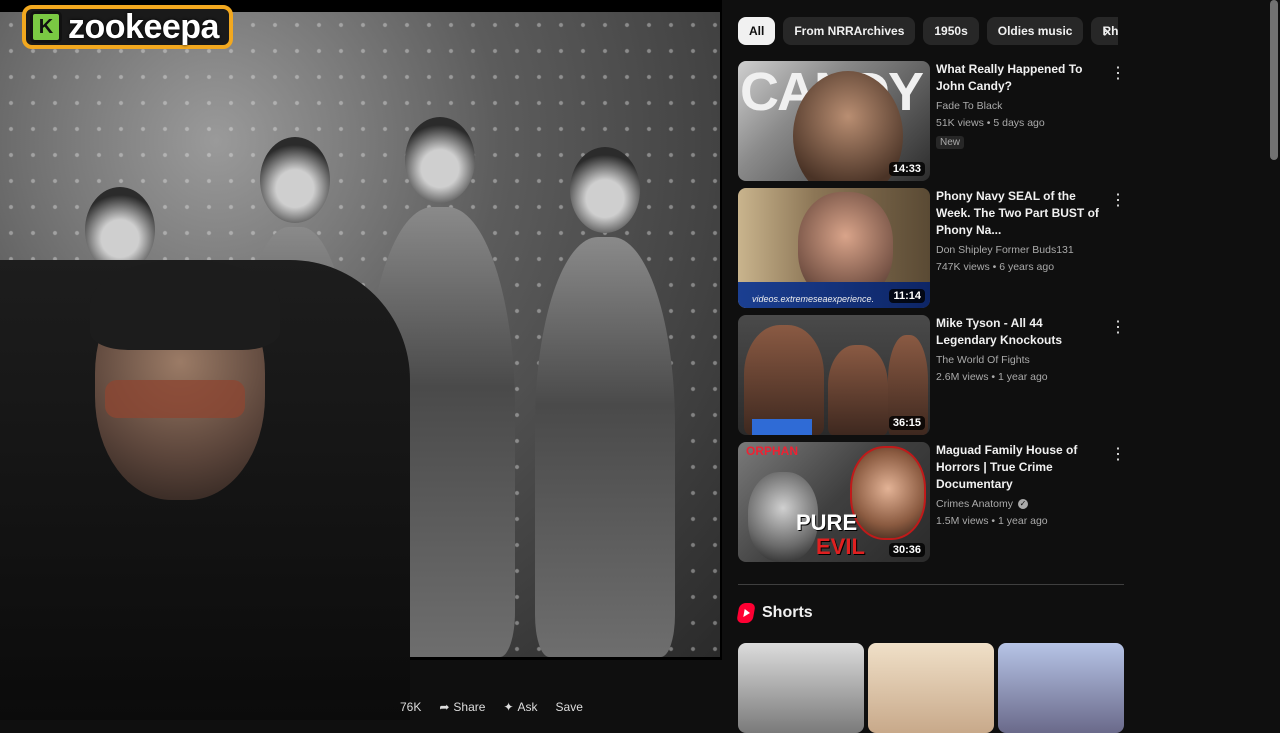  What do you see at coordinates (469, 707) in the screenshot?
I see `share-label: Share` at bounding box center [469, 707].